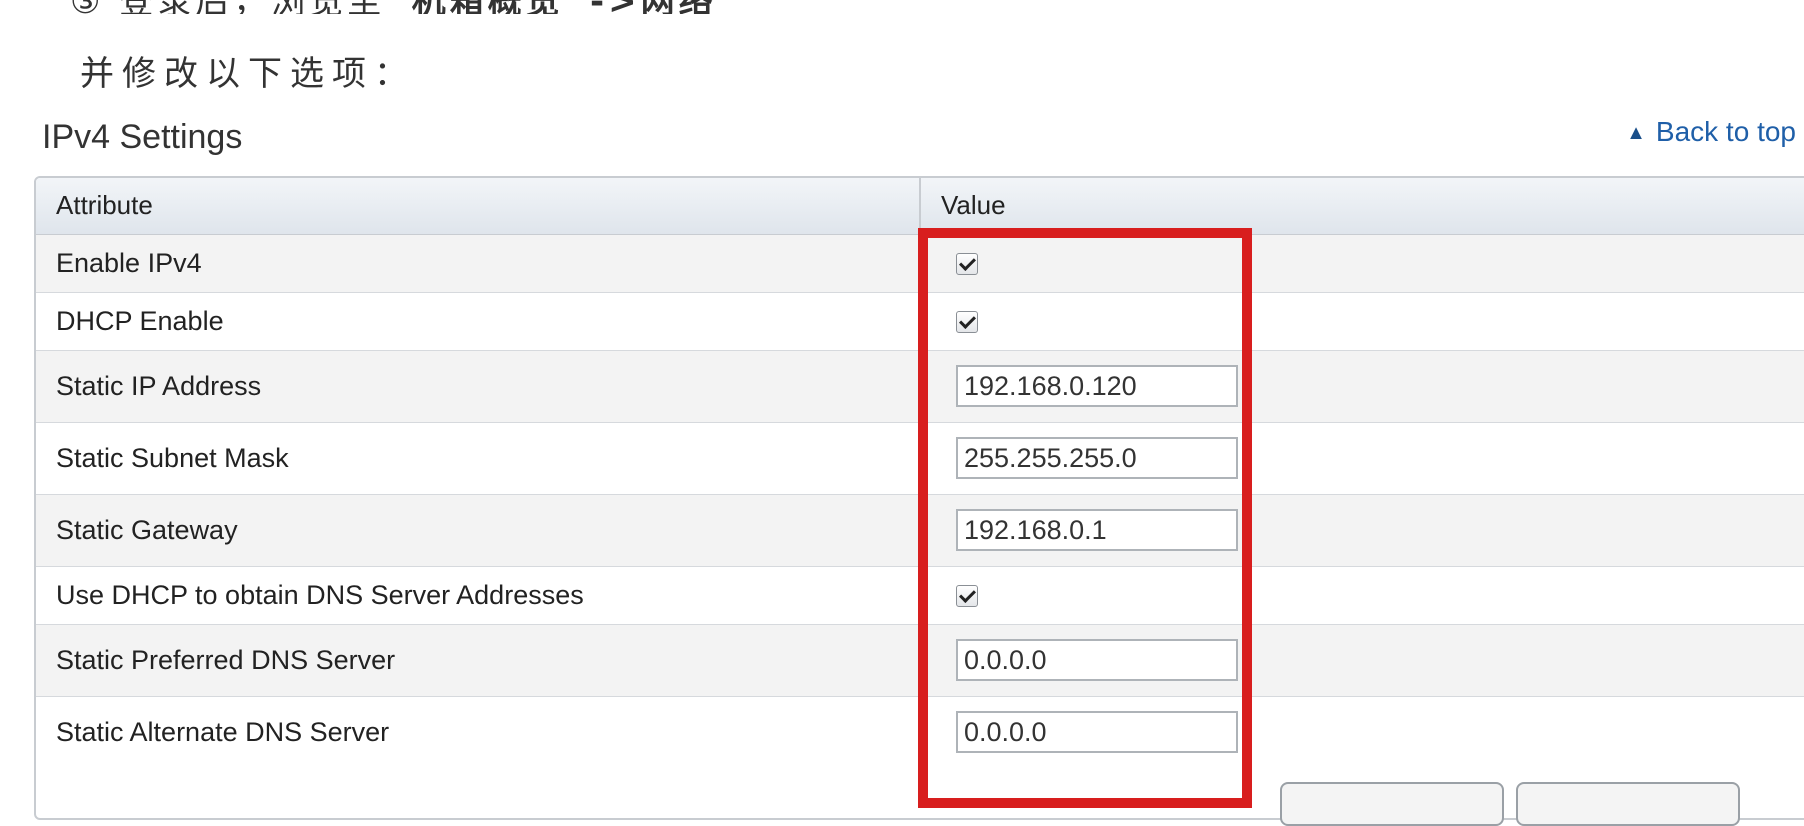 Image resolution: width=1804 pixels, height=826 pixels. Describe the element at coordinates (478, 659) in the screenshot. I see `row-label: Static Preferred DNS Server` at that location.